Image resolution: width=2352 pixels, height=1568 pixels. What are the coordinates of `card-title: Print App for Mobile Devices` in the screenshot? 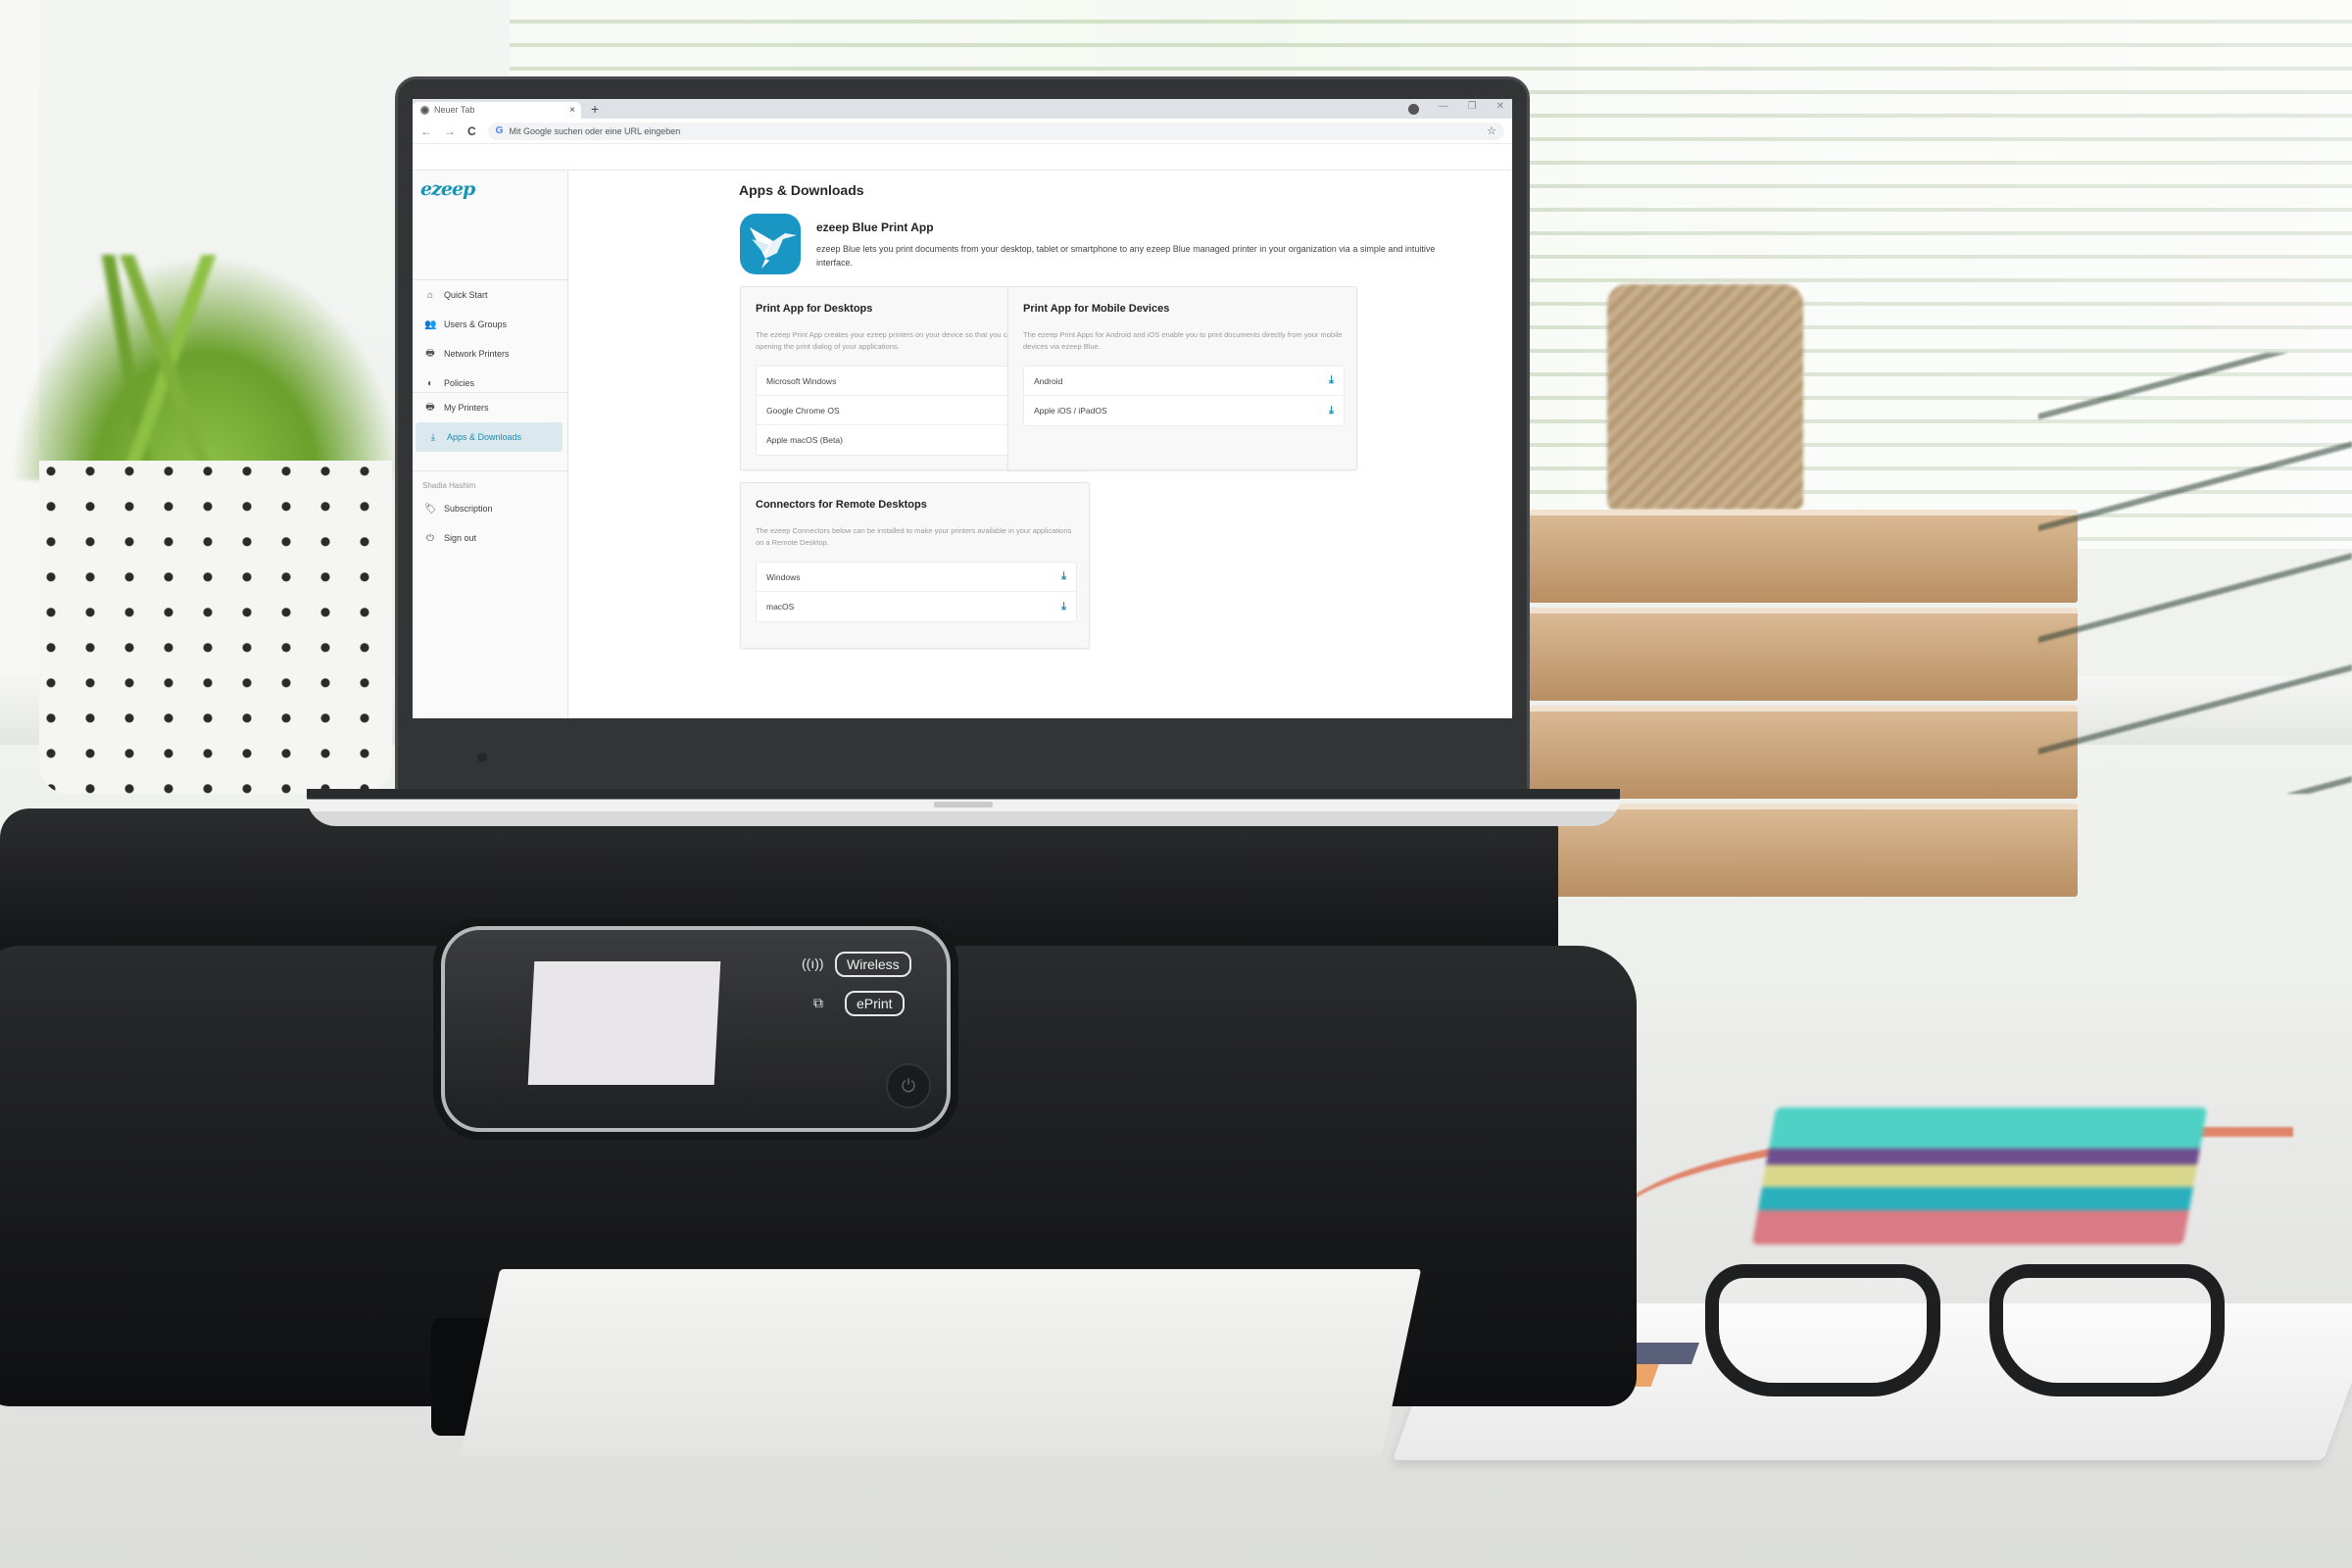 It's located at (1096, 309).